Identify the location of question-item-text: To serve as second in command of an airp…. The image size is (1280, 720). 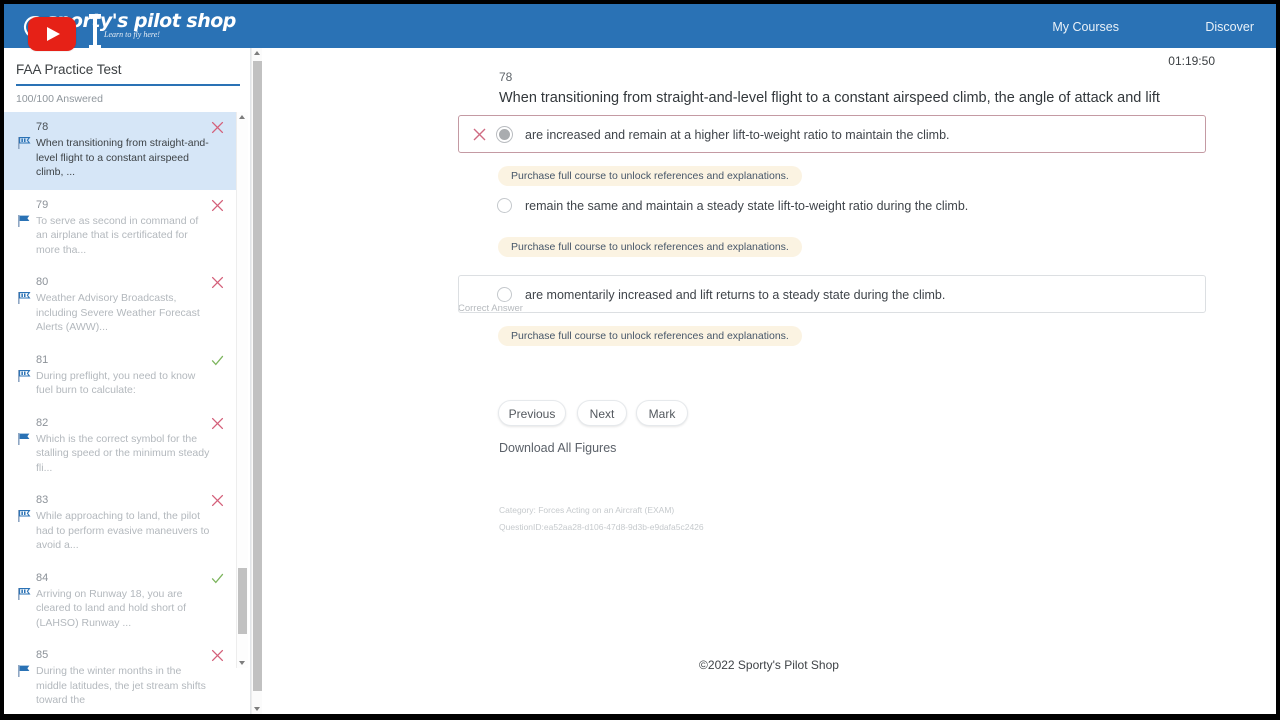
(117, 235).